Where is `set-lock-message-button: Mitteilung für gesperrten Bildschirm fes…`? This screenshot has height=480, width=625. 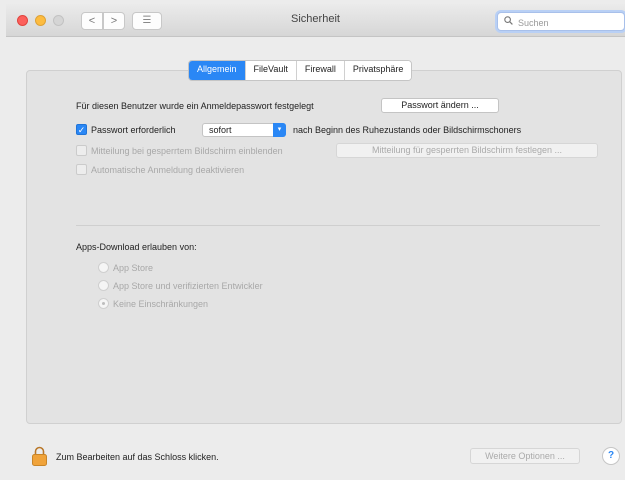
set-lock-message-button: Mitteilung für gesperrten Bildschirm fes… is located at coordinates (467, 150).